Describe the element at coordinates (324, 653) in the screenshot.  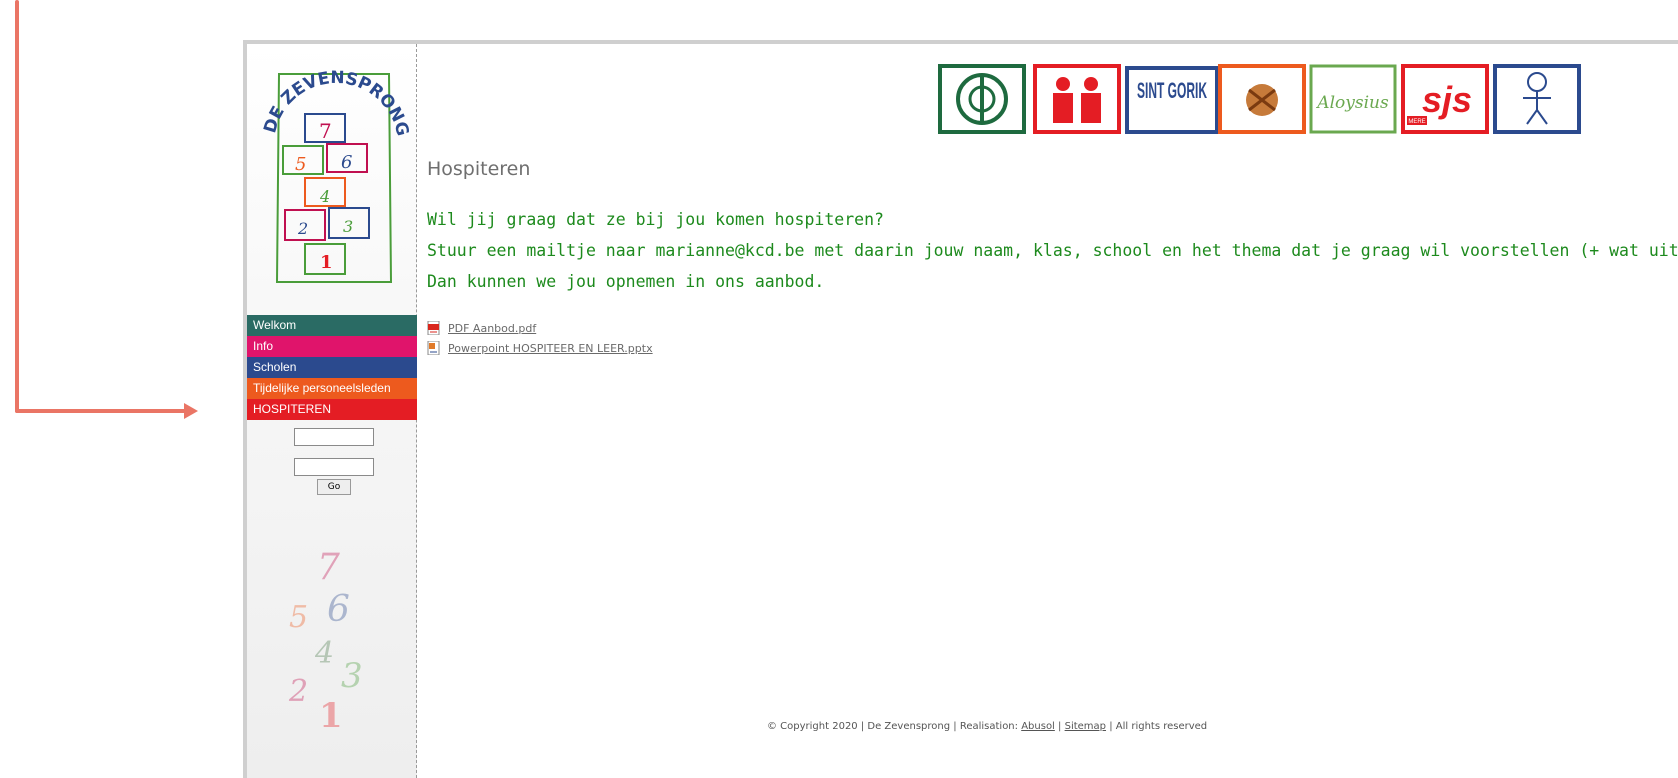
I see `faded-number: 4` at that location.